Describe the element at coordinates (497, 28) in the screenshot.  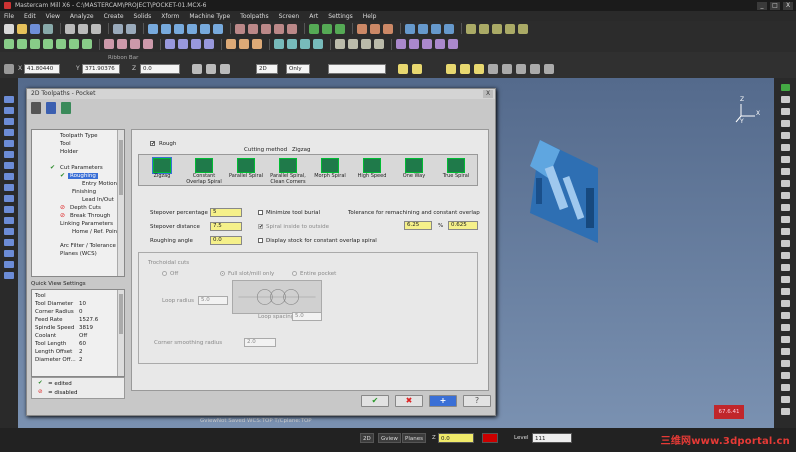
I see `attributes-icon` at that location.